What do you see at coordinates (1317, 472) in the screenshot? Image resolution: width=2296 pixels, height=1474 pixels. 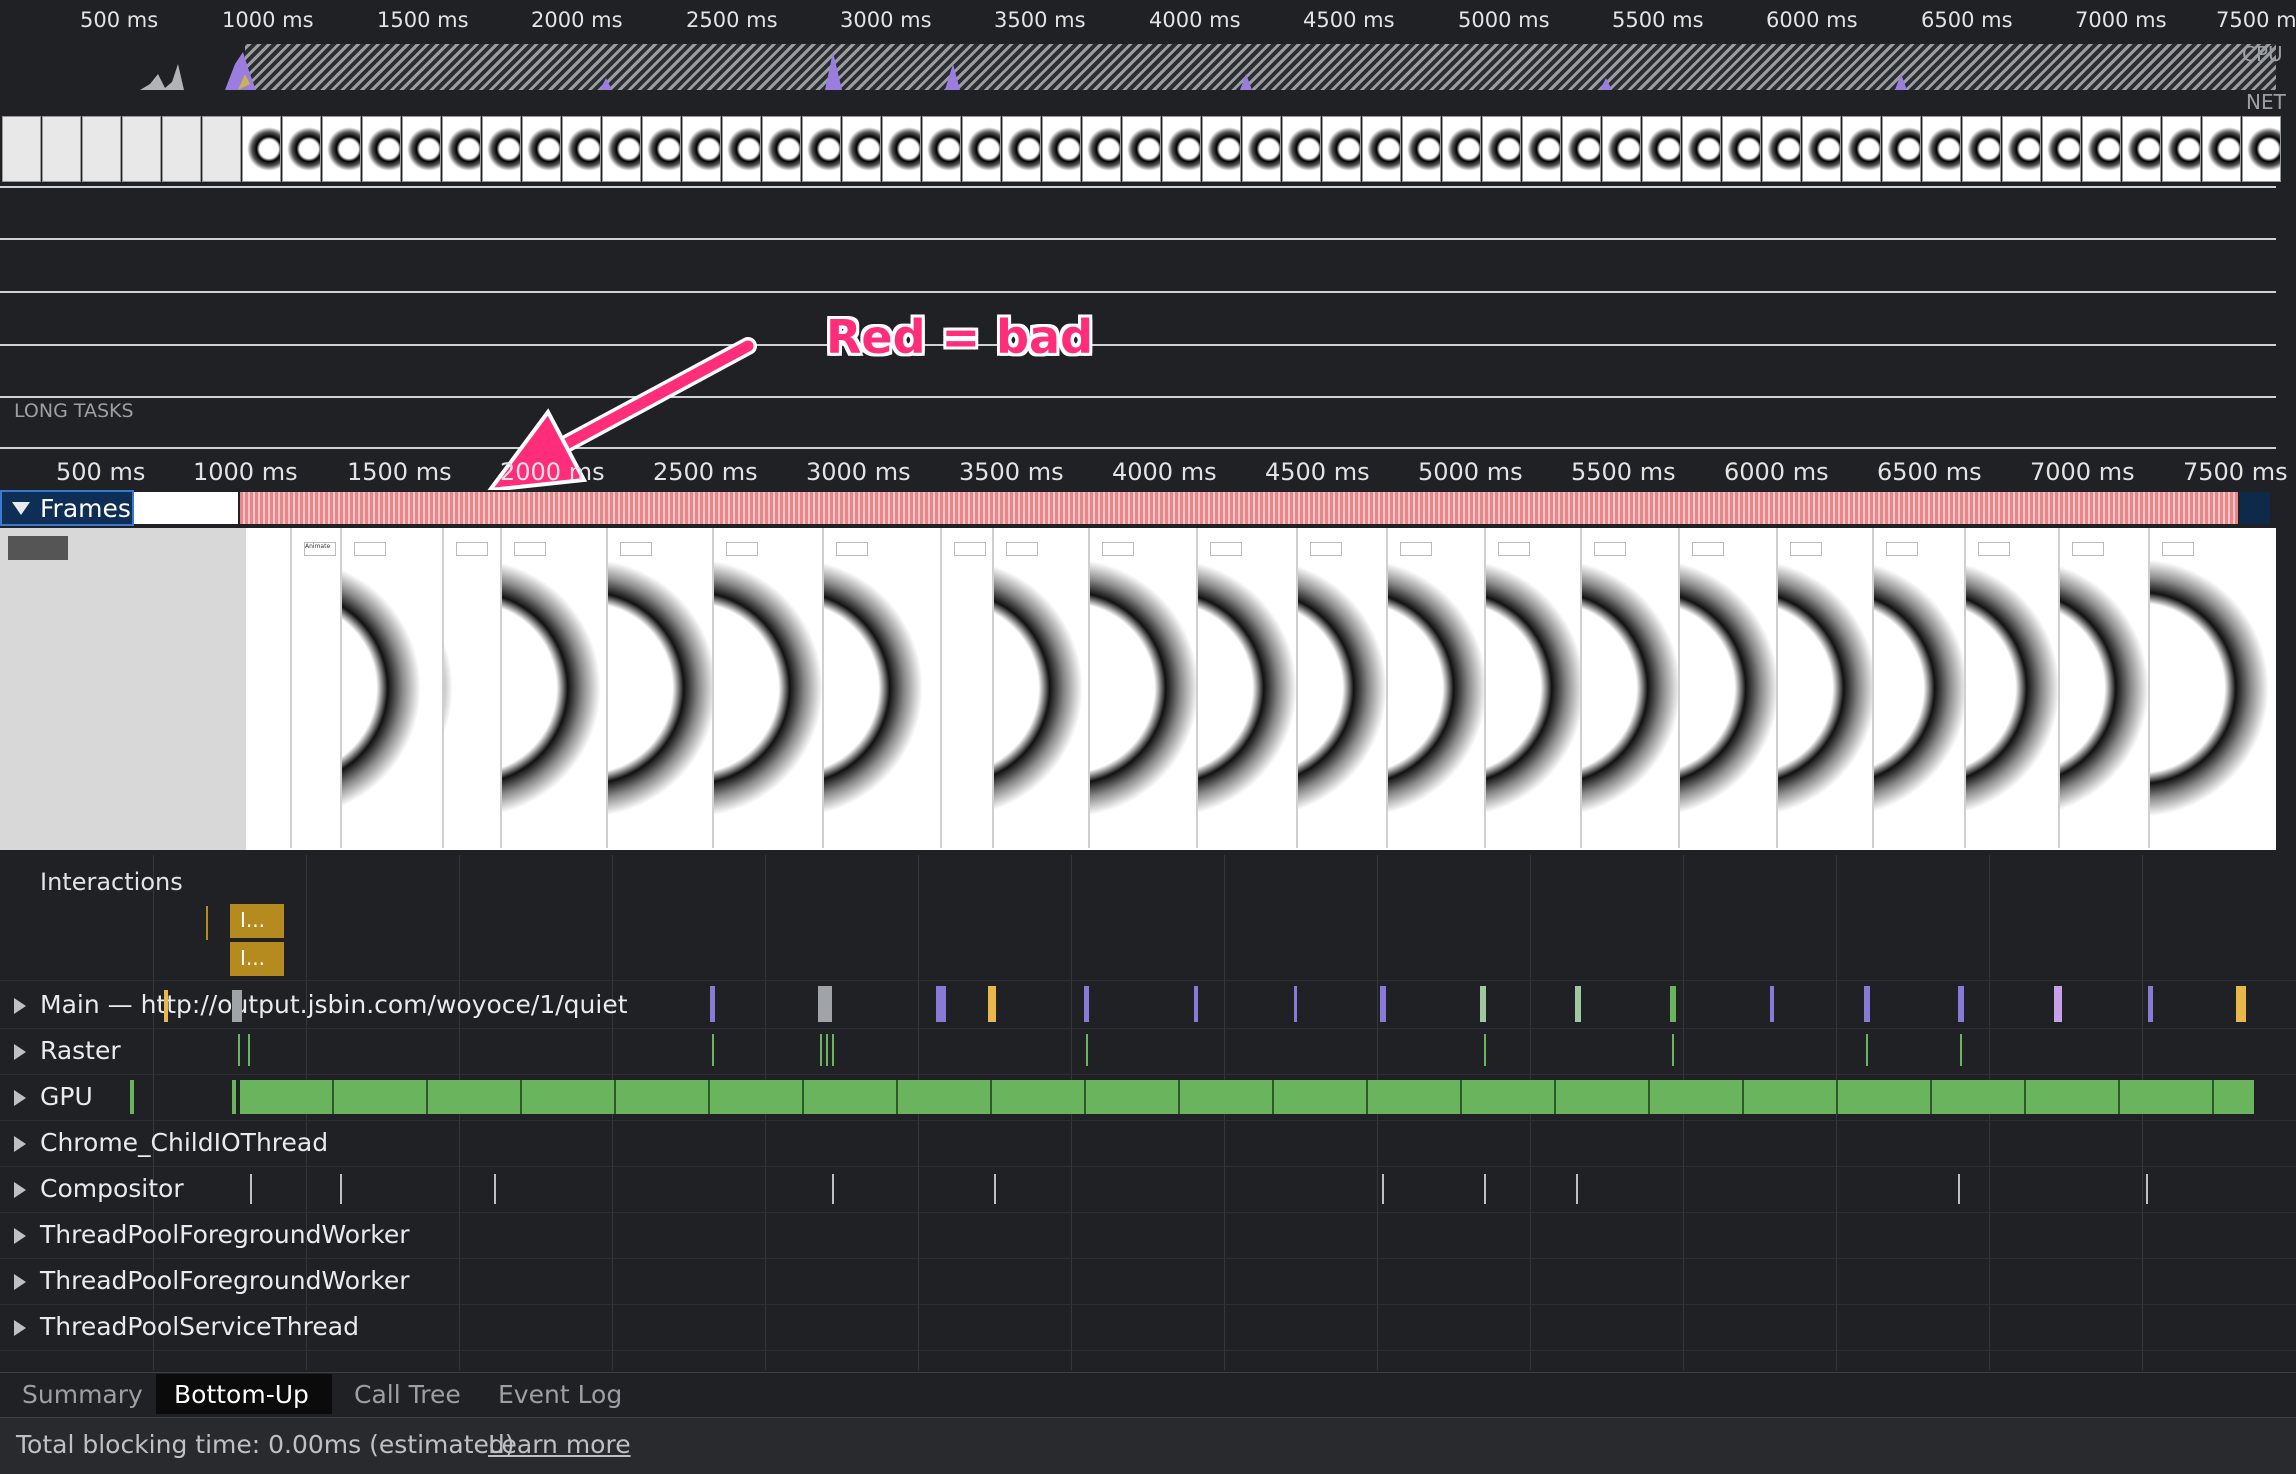 I see `main-tick: 4500 ms` at bounding box center [1317, 472].